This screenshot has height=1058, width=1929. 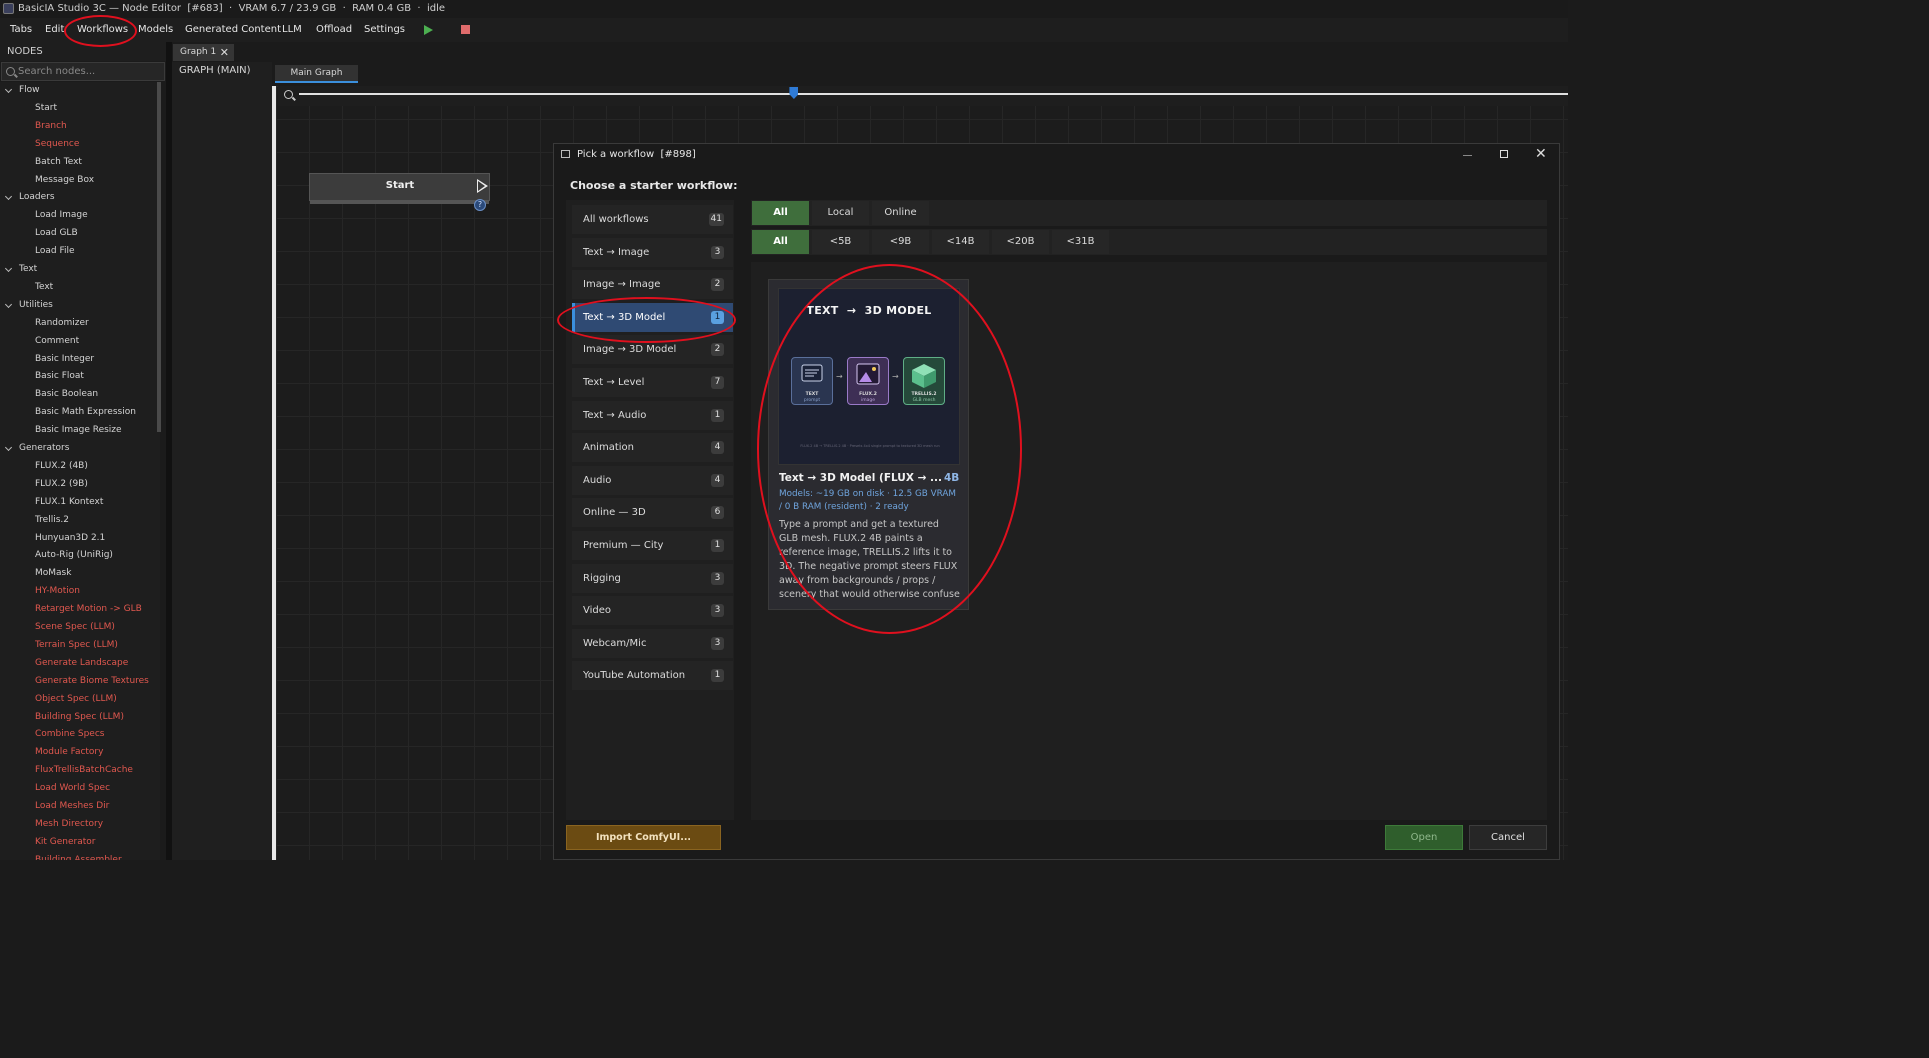 What do you see at coordinates (652, 643) in the screenshot?
I see `workflow-category-item: Webcam/Mic 3` at bounding box center [652, 643].